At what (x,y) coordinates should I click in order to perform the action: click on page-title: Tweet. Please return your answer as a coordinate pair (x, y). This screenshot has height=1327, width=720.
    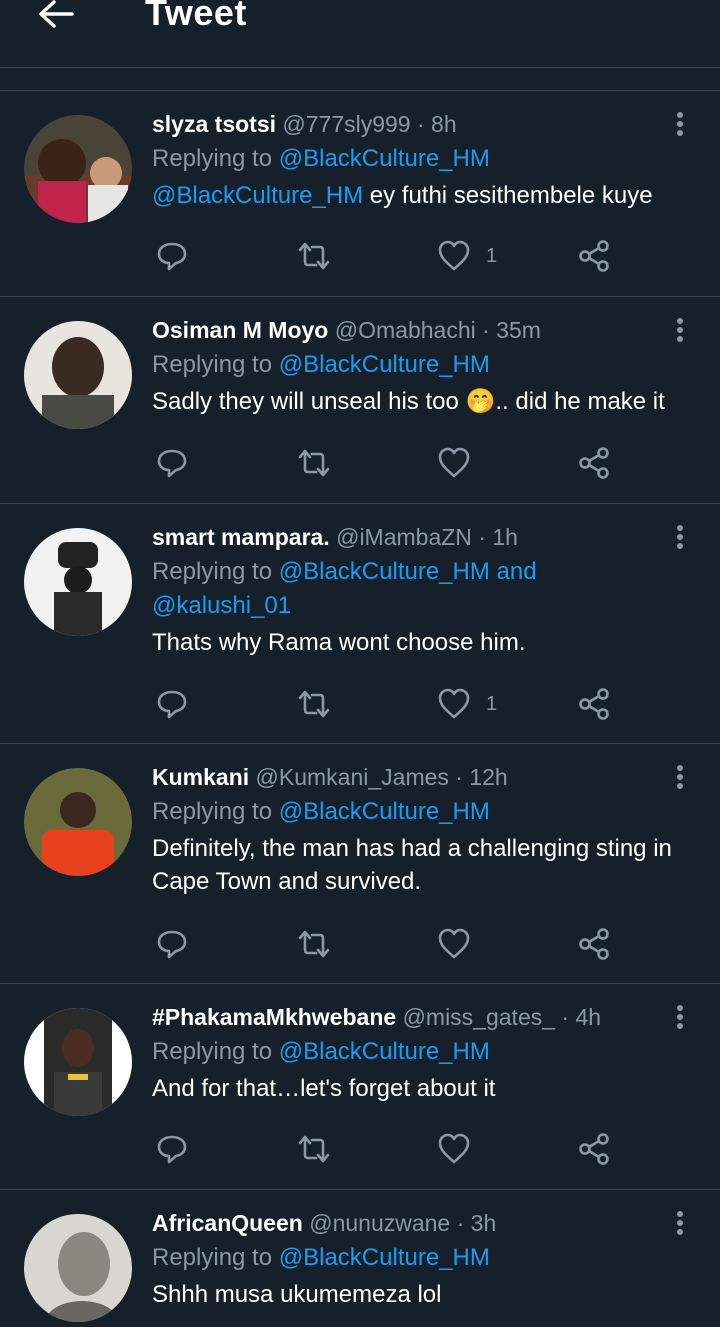
    Looking at the image, I should click on (196, 16).